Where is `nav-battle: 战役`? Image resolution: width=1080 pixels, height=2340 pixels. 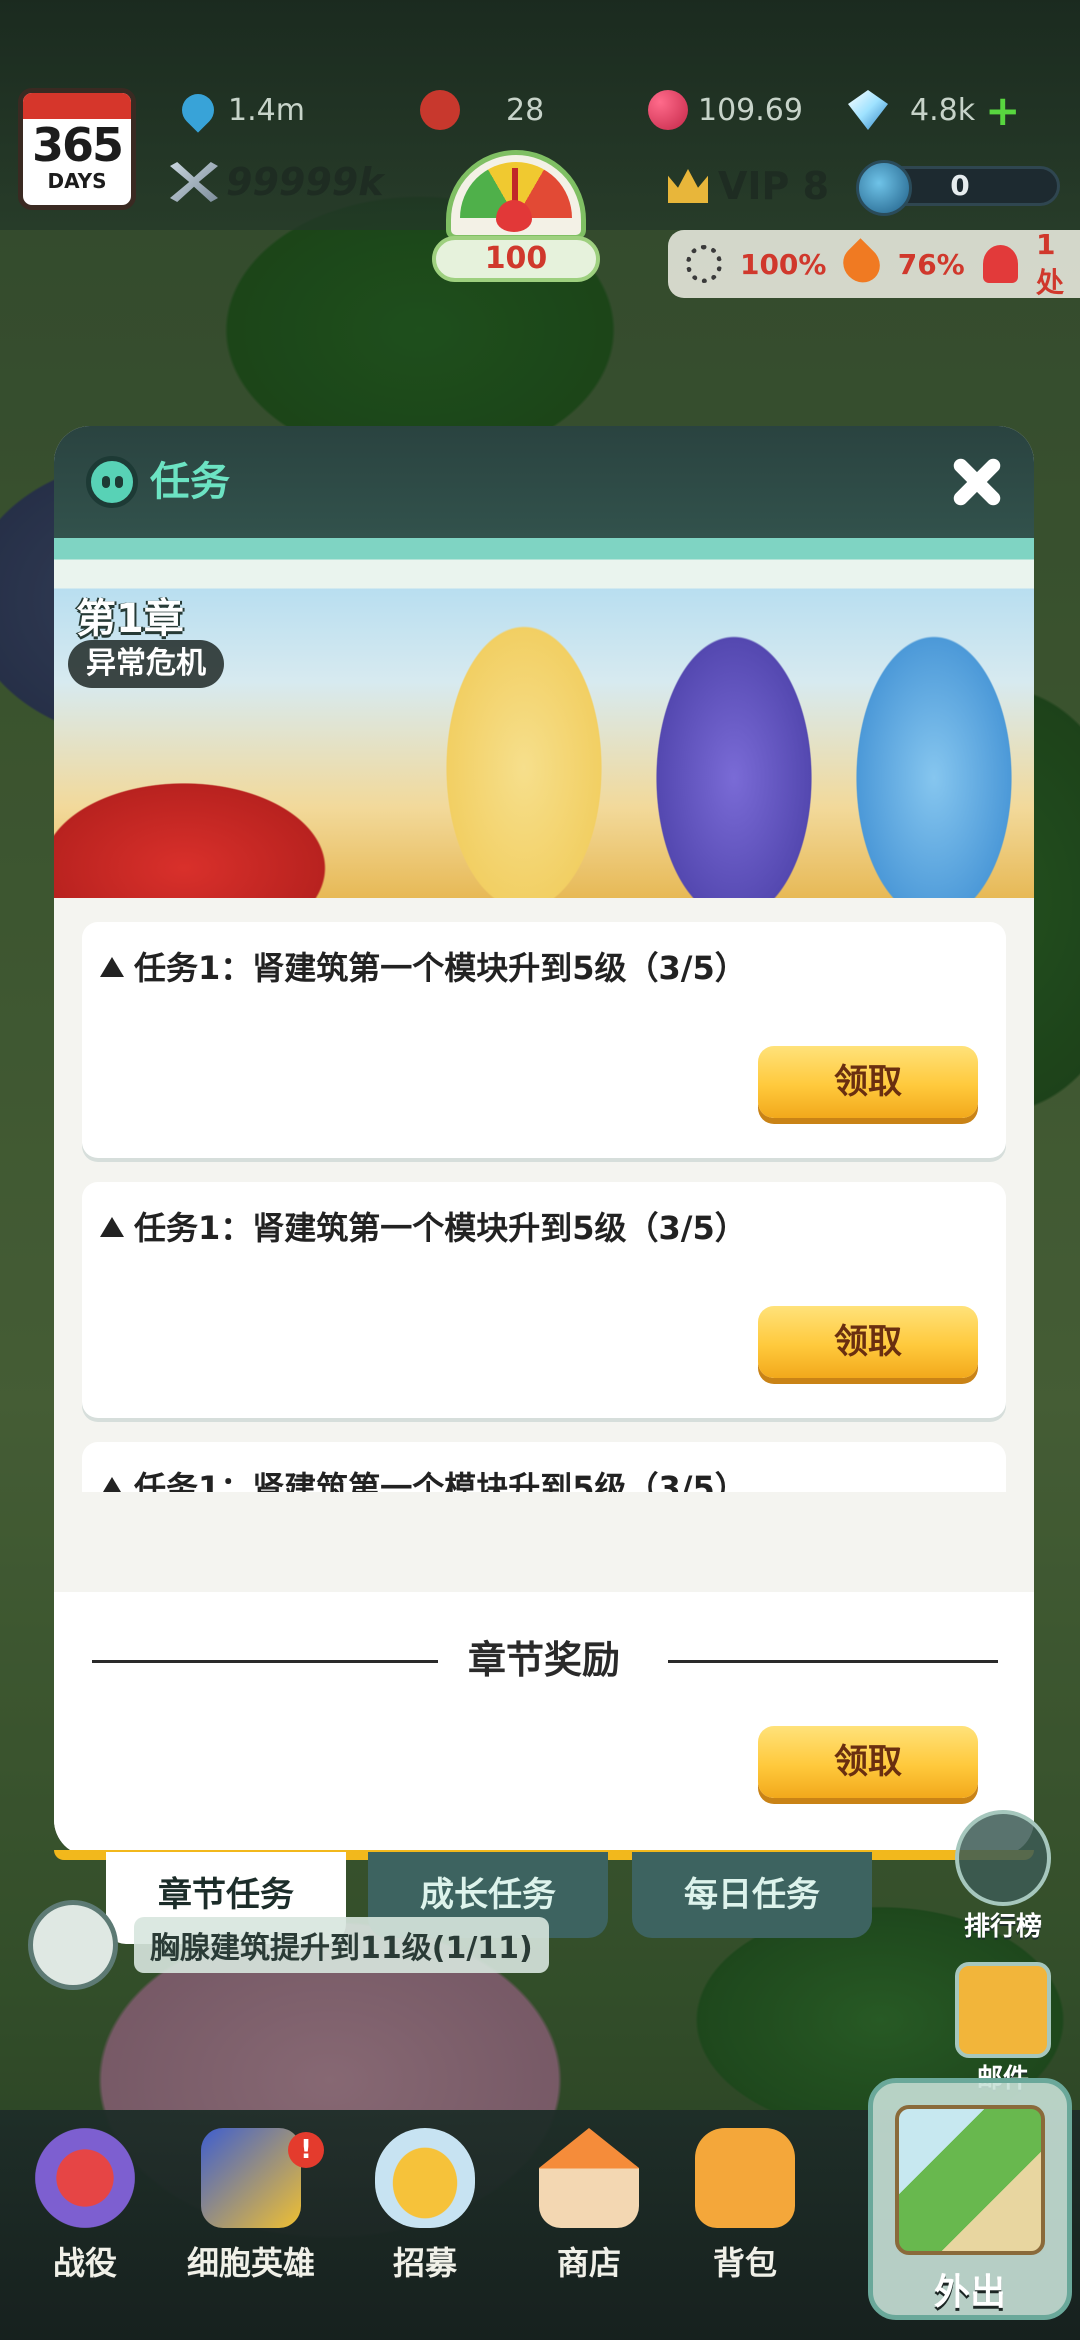
nav-battle: 战役 is located at coordinates (85, 2206).